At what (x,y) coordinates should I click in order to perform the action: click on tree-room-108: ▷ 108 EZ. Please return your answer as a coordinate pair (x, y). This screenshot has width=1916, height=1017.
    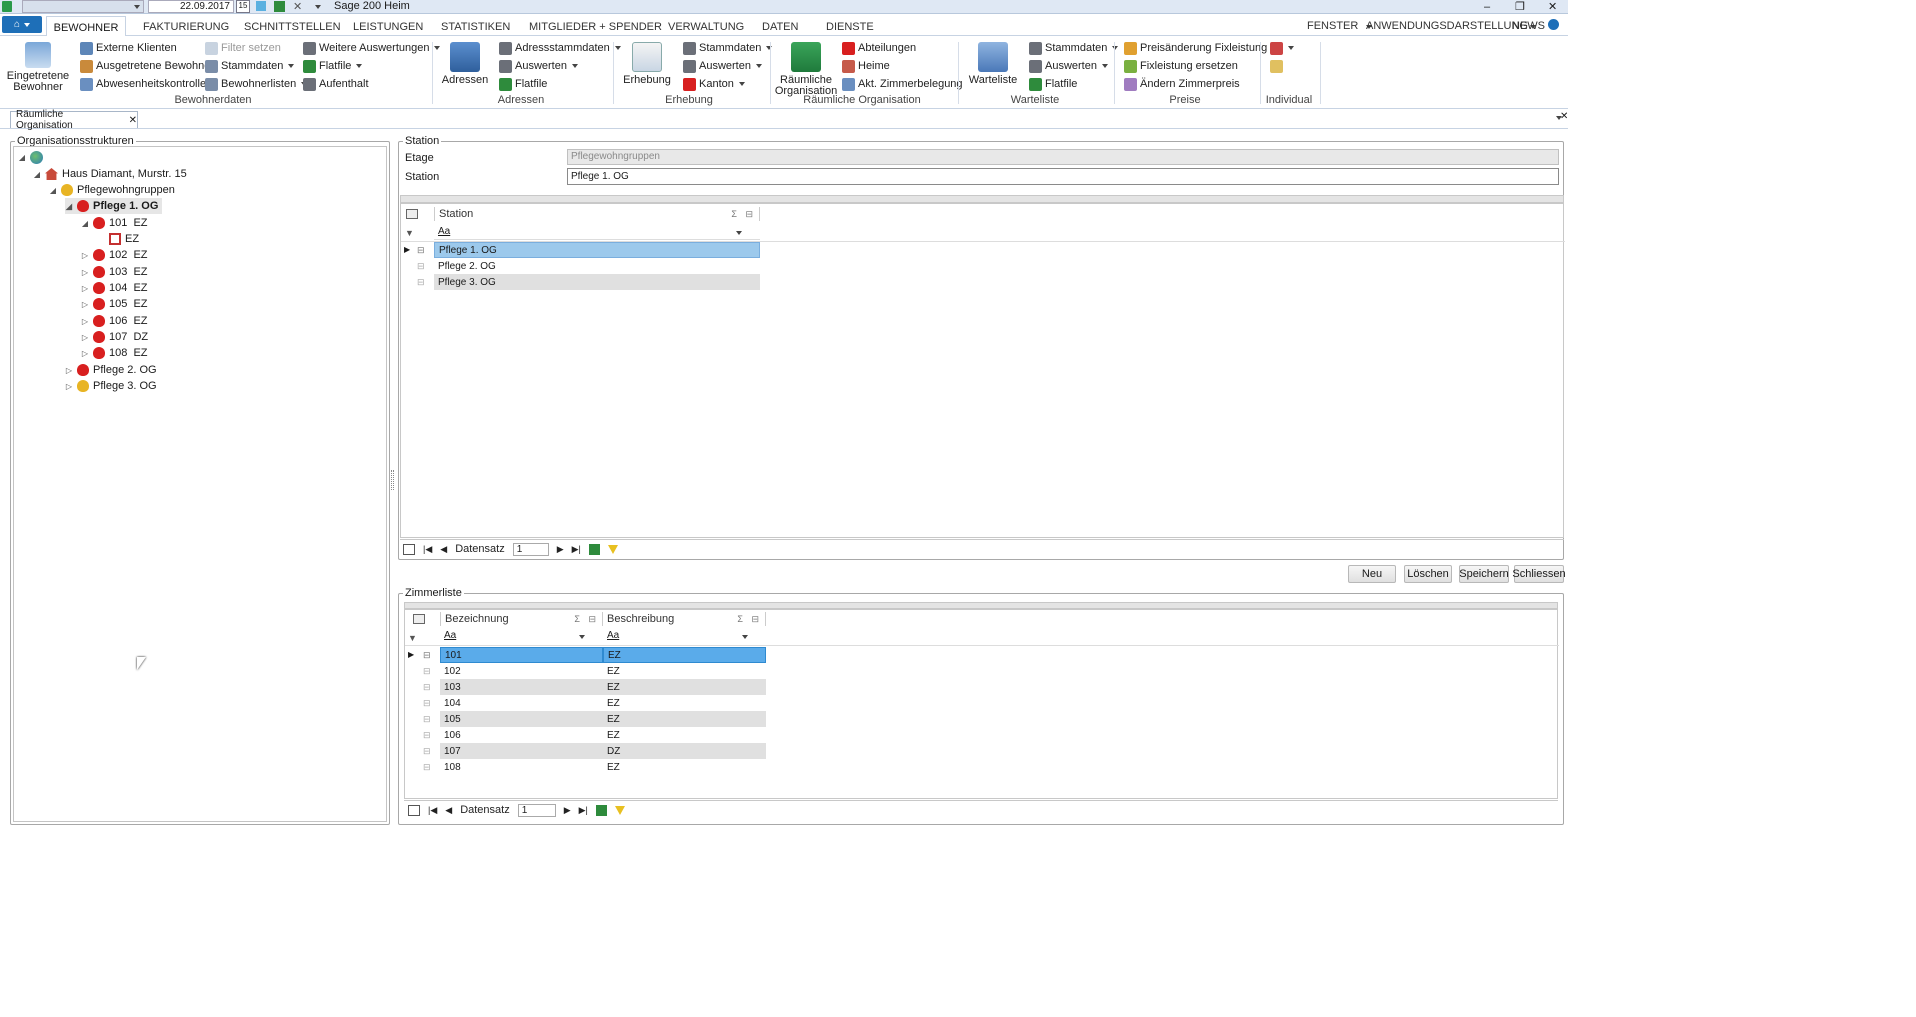
    Looking at the image, I should click on (114, 353).